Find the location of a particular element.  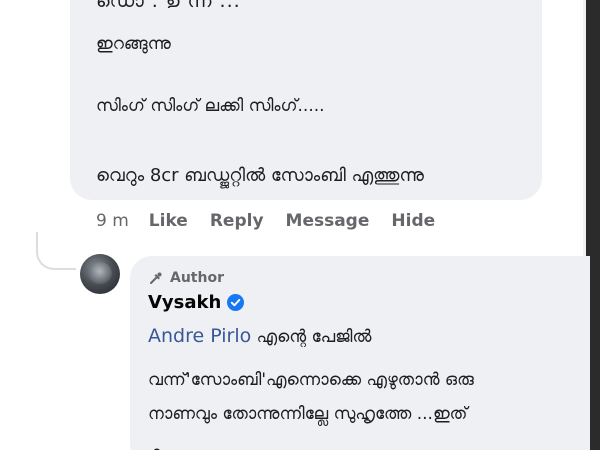

comment-text-line-1: ഇറങ്ങുന്നു is located at coordinates (133, 44).